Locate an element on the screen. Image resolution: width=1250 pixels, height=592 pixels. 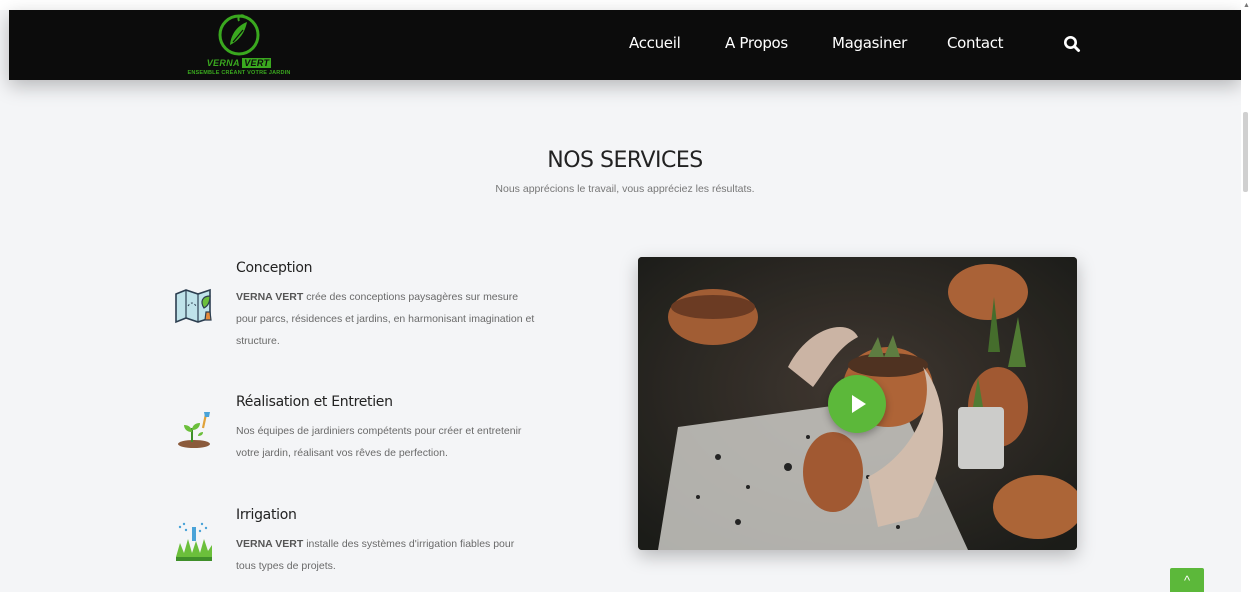
scroll-up-arrow: ▲ is located at coordinates (1246, 5).